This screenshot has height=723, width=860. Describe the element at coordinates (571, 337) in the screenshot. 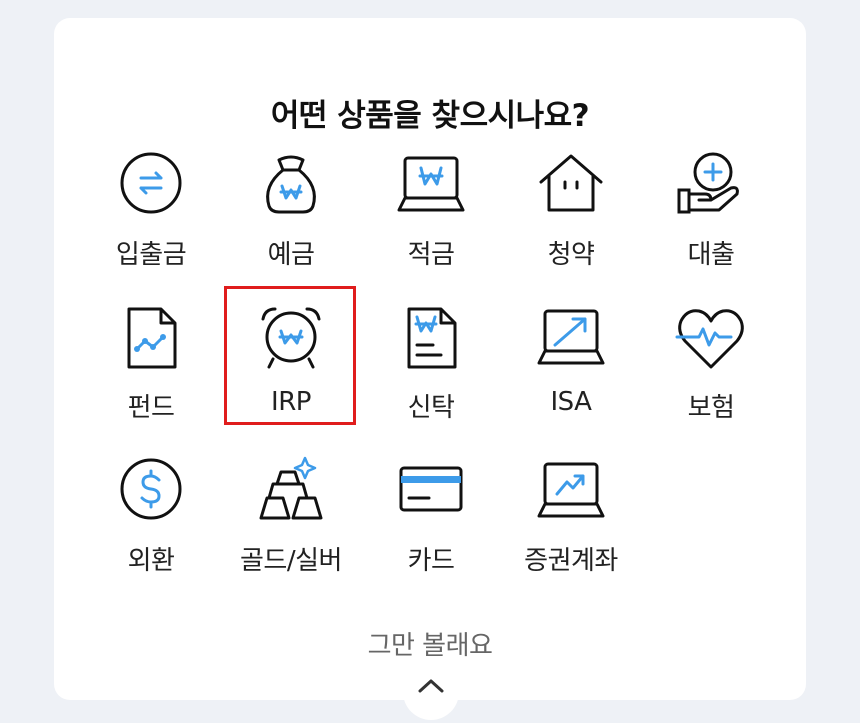

I see `laptop-arrow-icon` at that location.